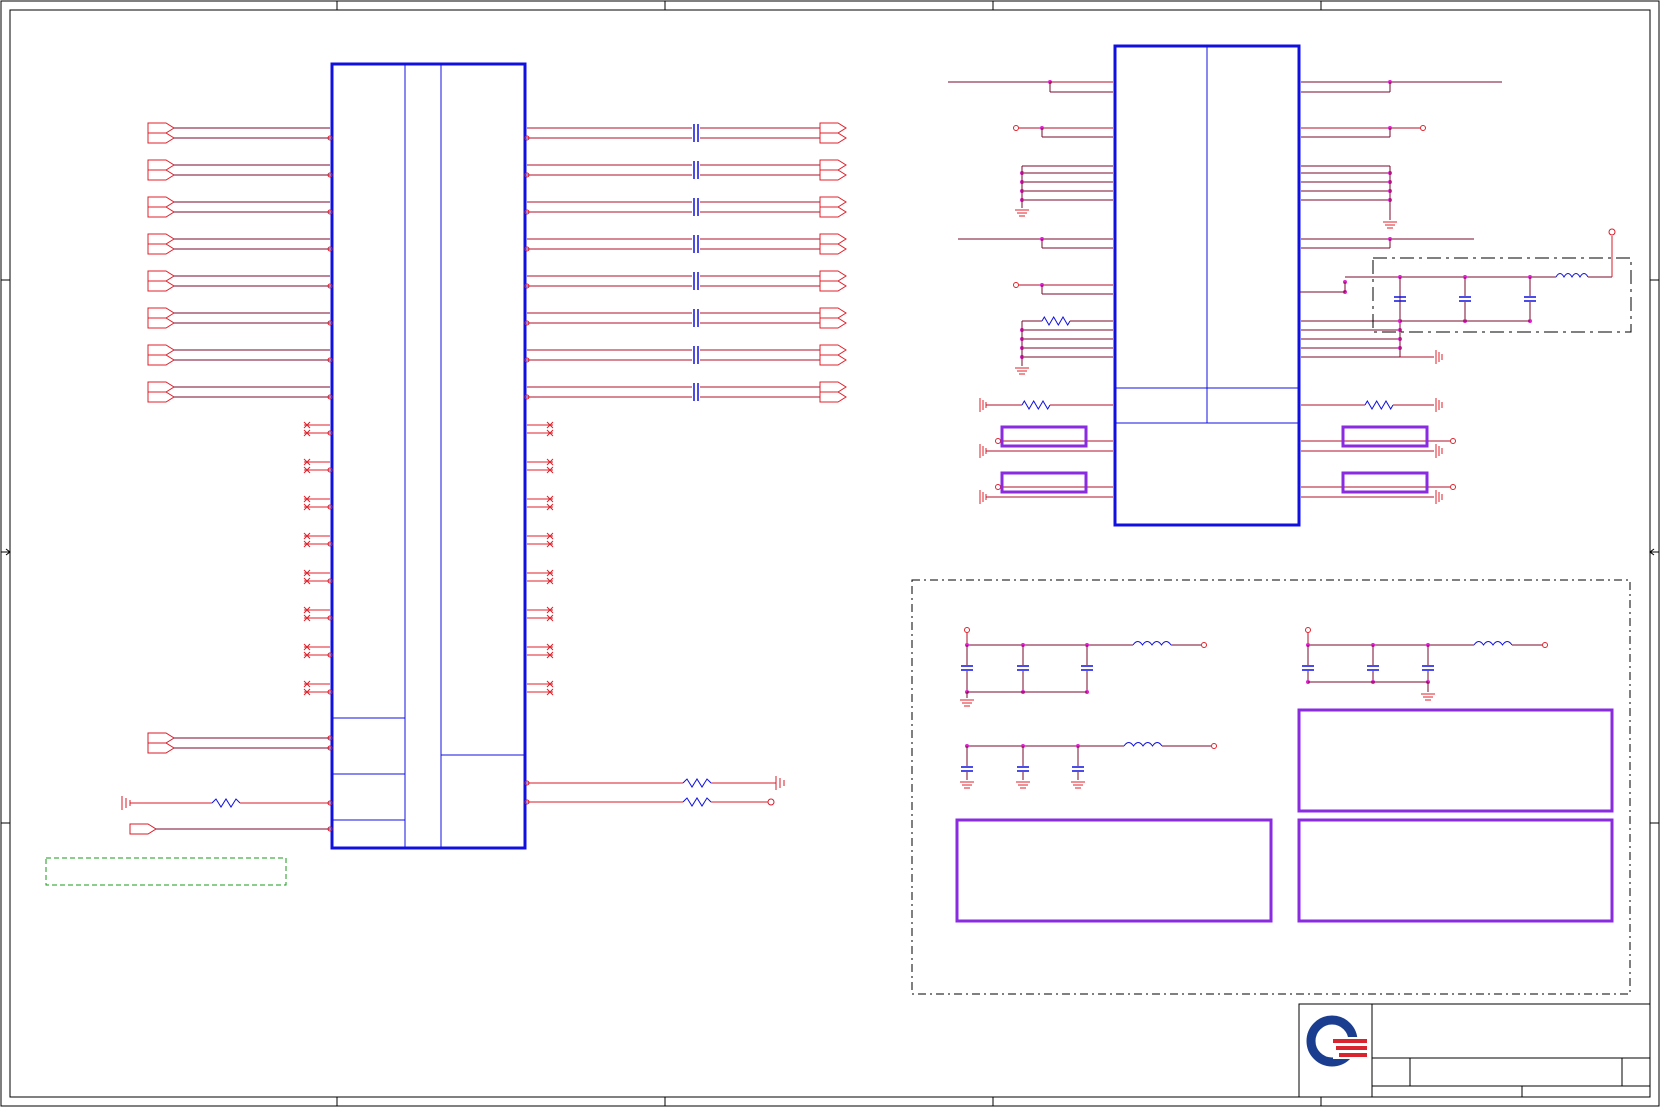 The height and width of the screenshot is (1111, 1660). Describe the element at coordinates (685, 262) in the screenshot. I see `left-output-ports` at that location.